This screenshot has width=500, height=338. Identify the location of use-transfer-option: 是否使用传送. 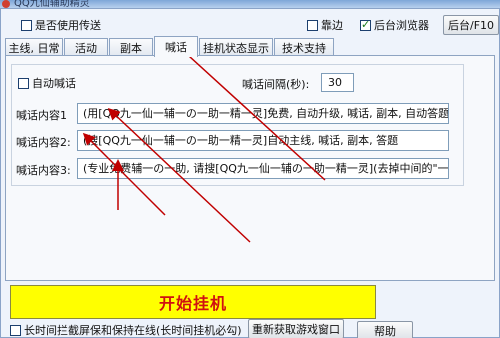
(61, 25).